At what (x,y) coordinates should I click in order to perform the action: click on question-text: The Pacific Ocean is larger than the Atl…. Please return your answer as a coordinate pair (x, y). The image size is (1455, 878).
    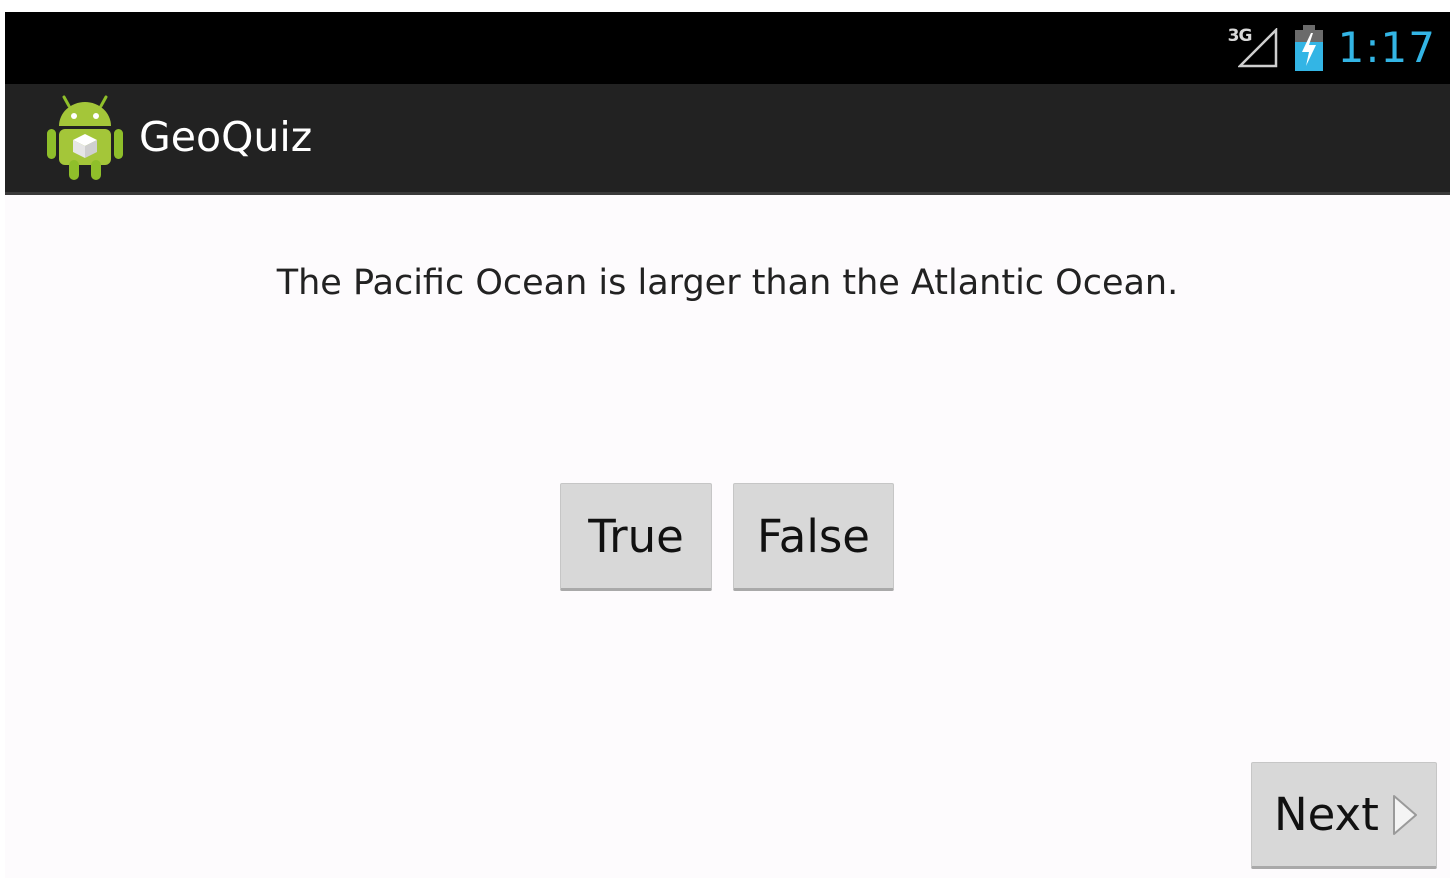
    Looking at the image, I should click on (727, 283).